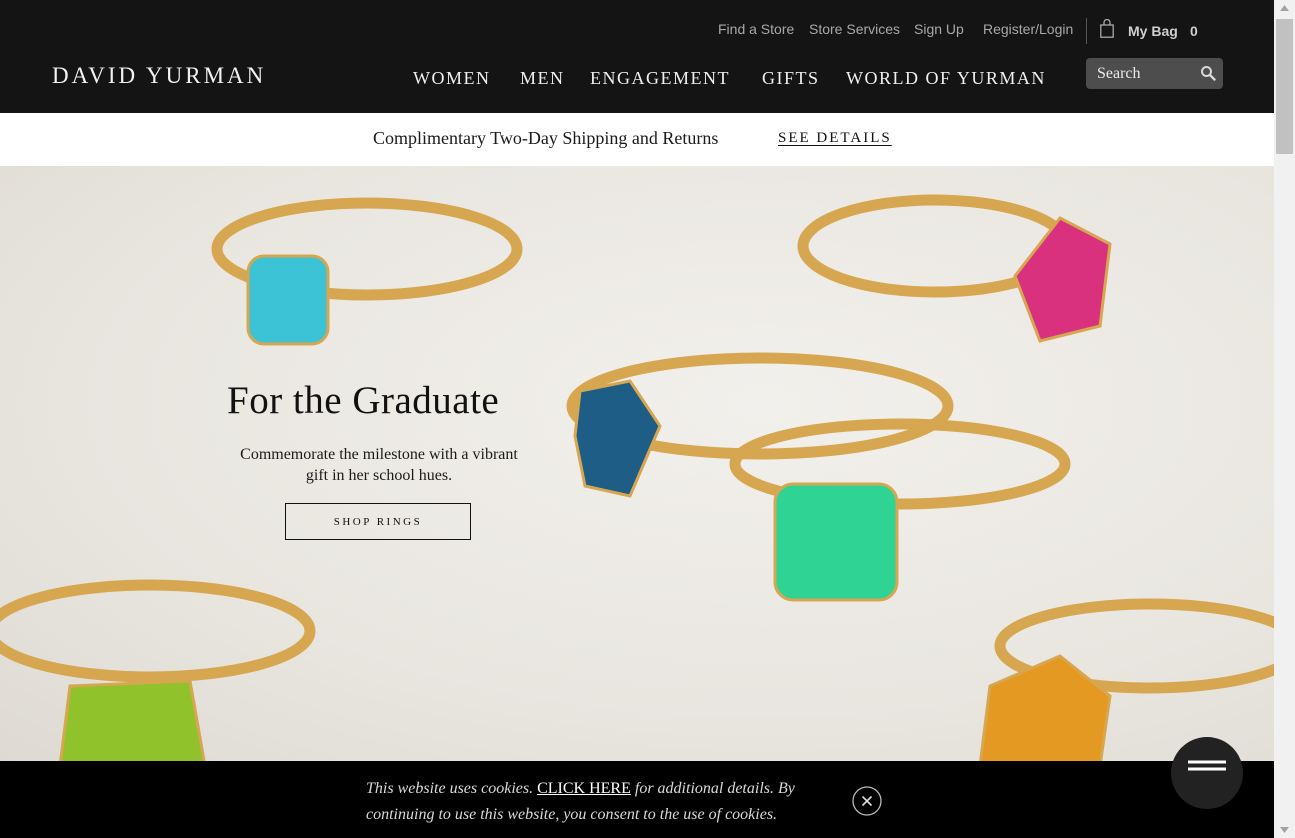 This screenshot has height=838, width=1295. What do you see at coordinates (1144, 74) in the screenshot?
I see `search-input` at bounding box center [1144, 74].